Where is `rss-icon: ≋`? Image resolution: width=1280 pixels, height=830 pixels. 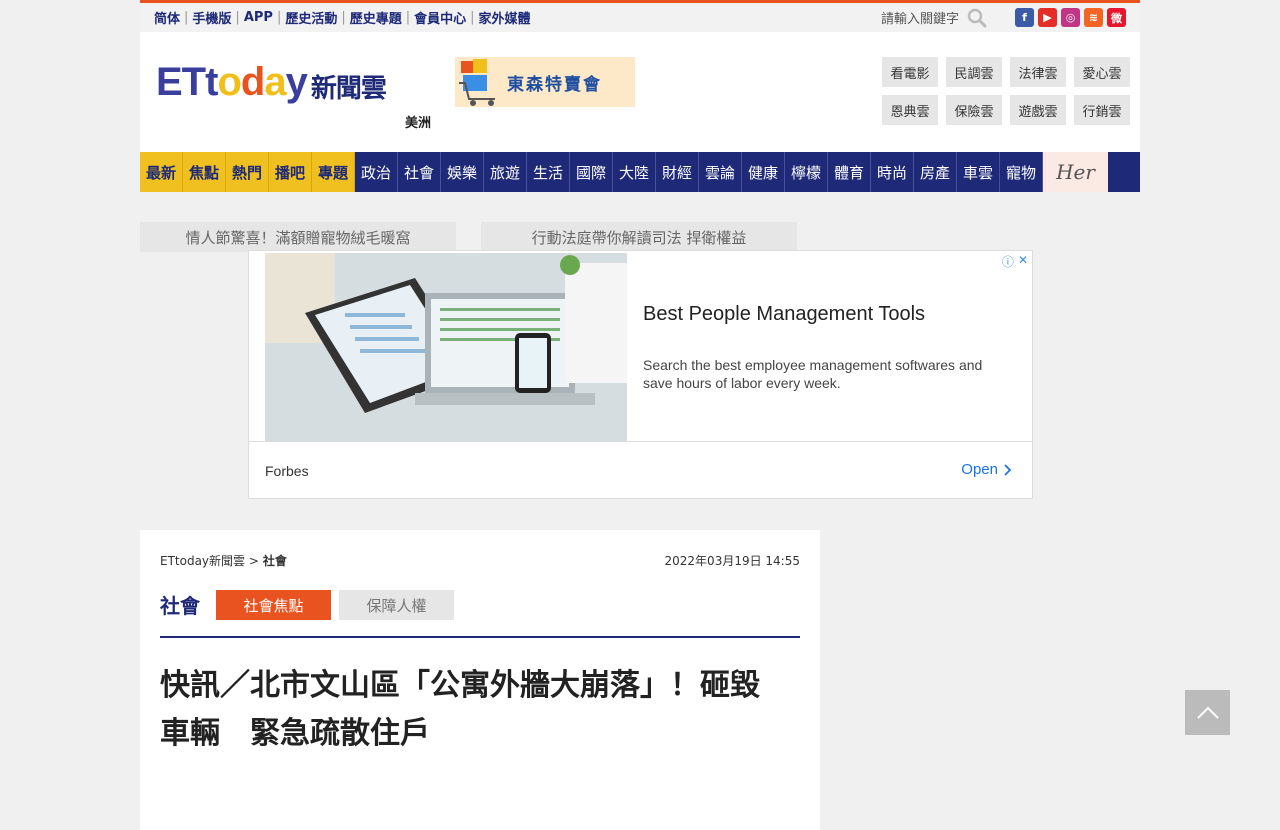
rss-icon: ≋ is located at coordinates (1093, 17).